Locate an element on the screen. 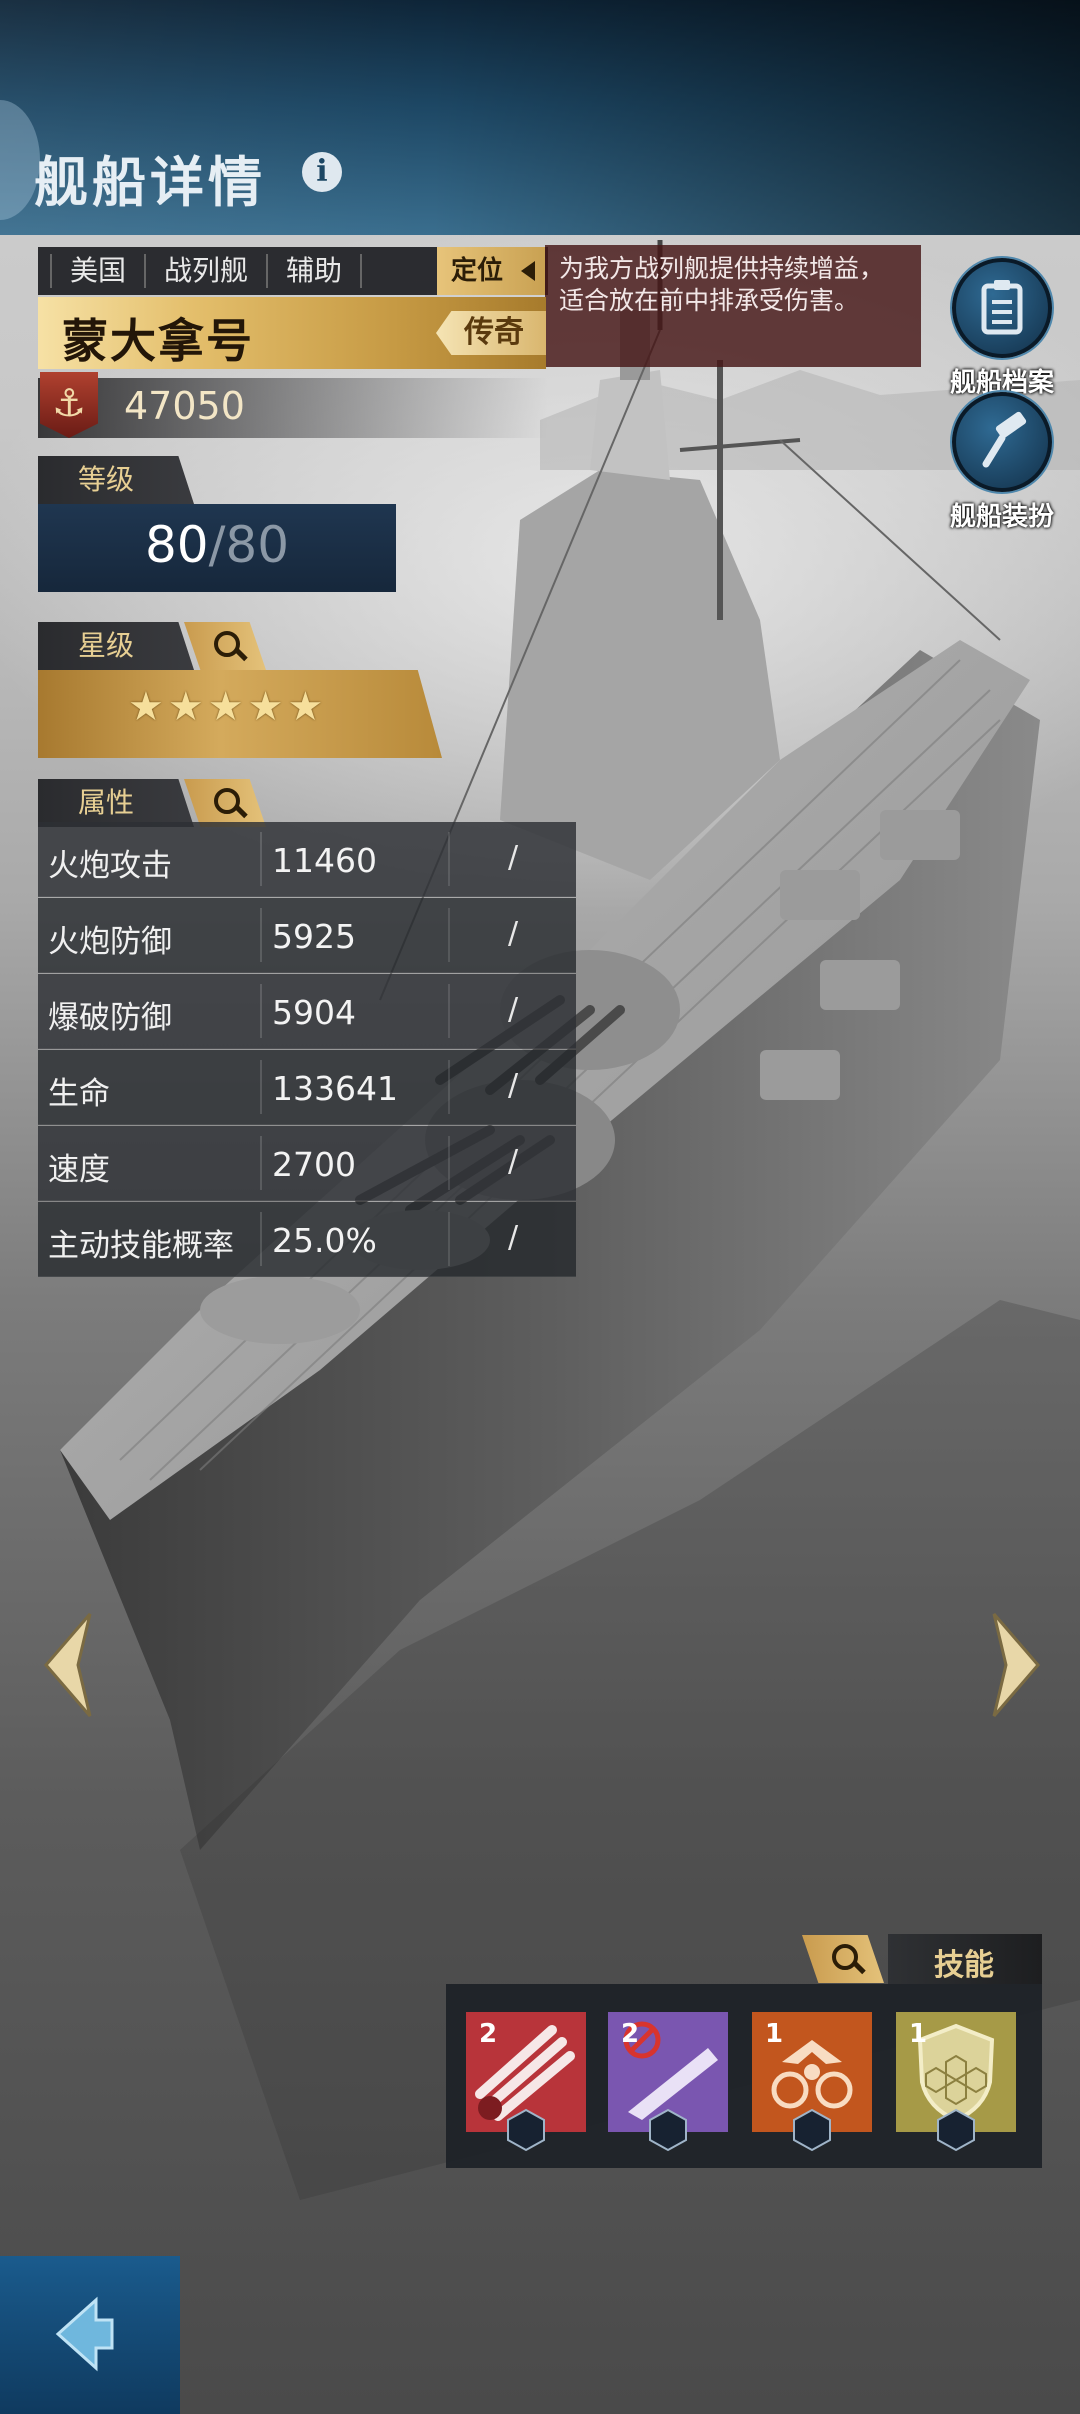 This screenshot has width=1080, height=2414. attr-value: 2700 is located at coordinates (314, 1164).